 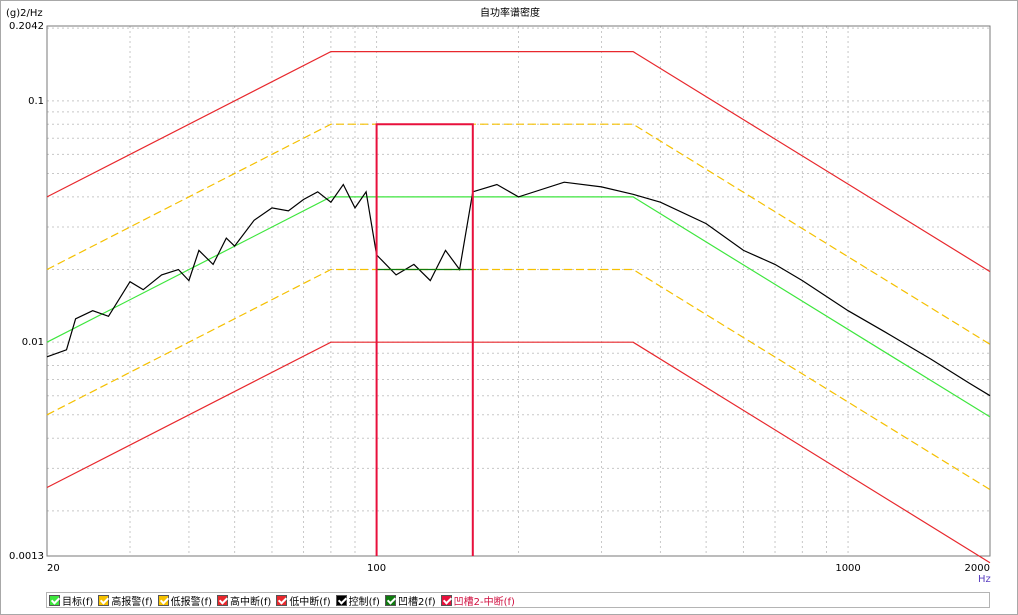 I want to click on y-tick-label: 0.01, so click(x=33, y=342).